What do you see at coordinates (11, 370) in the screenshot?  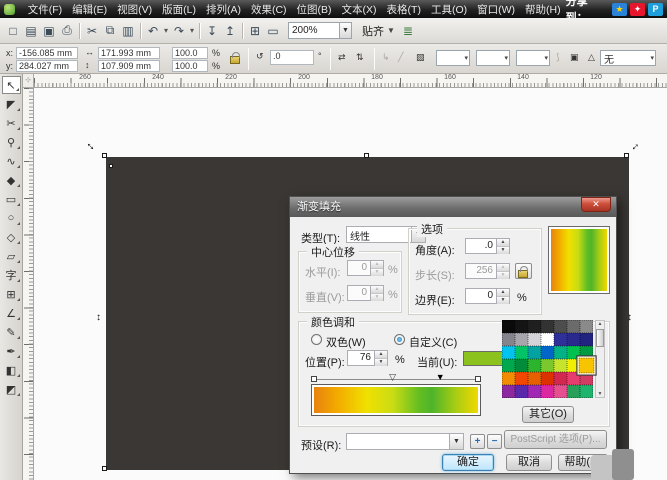 I see `fill-tool: ◧` at bounding box center [11, 370].